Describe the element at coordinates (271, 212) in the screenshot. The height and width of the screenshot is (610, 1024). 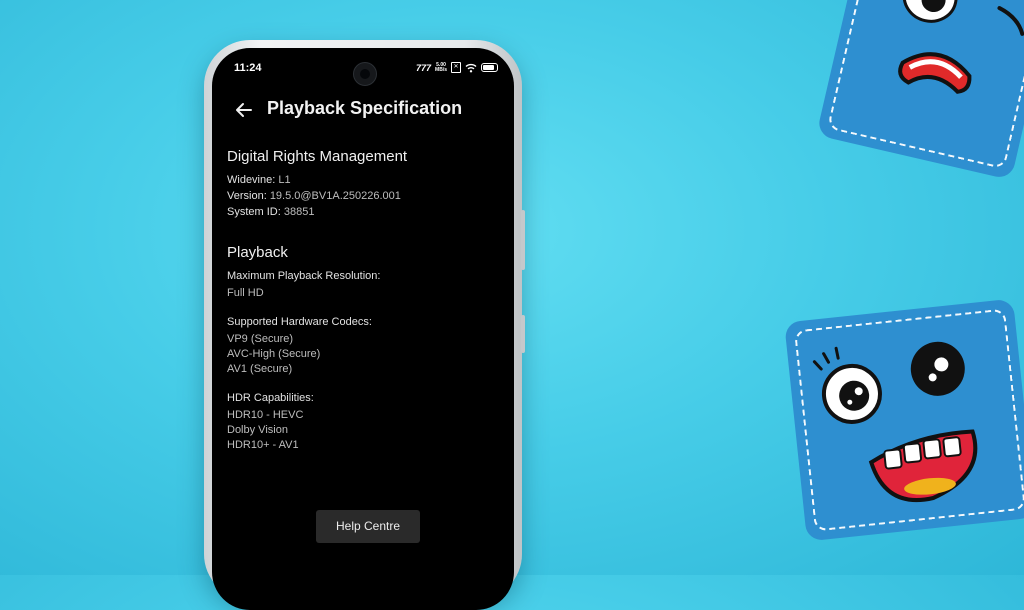
I see `system-id-row: System ID: 38851` at that location.